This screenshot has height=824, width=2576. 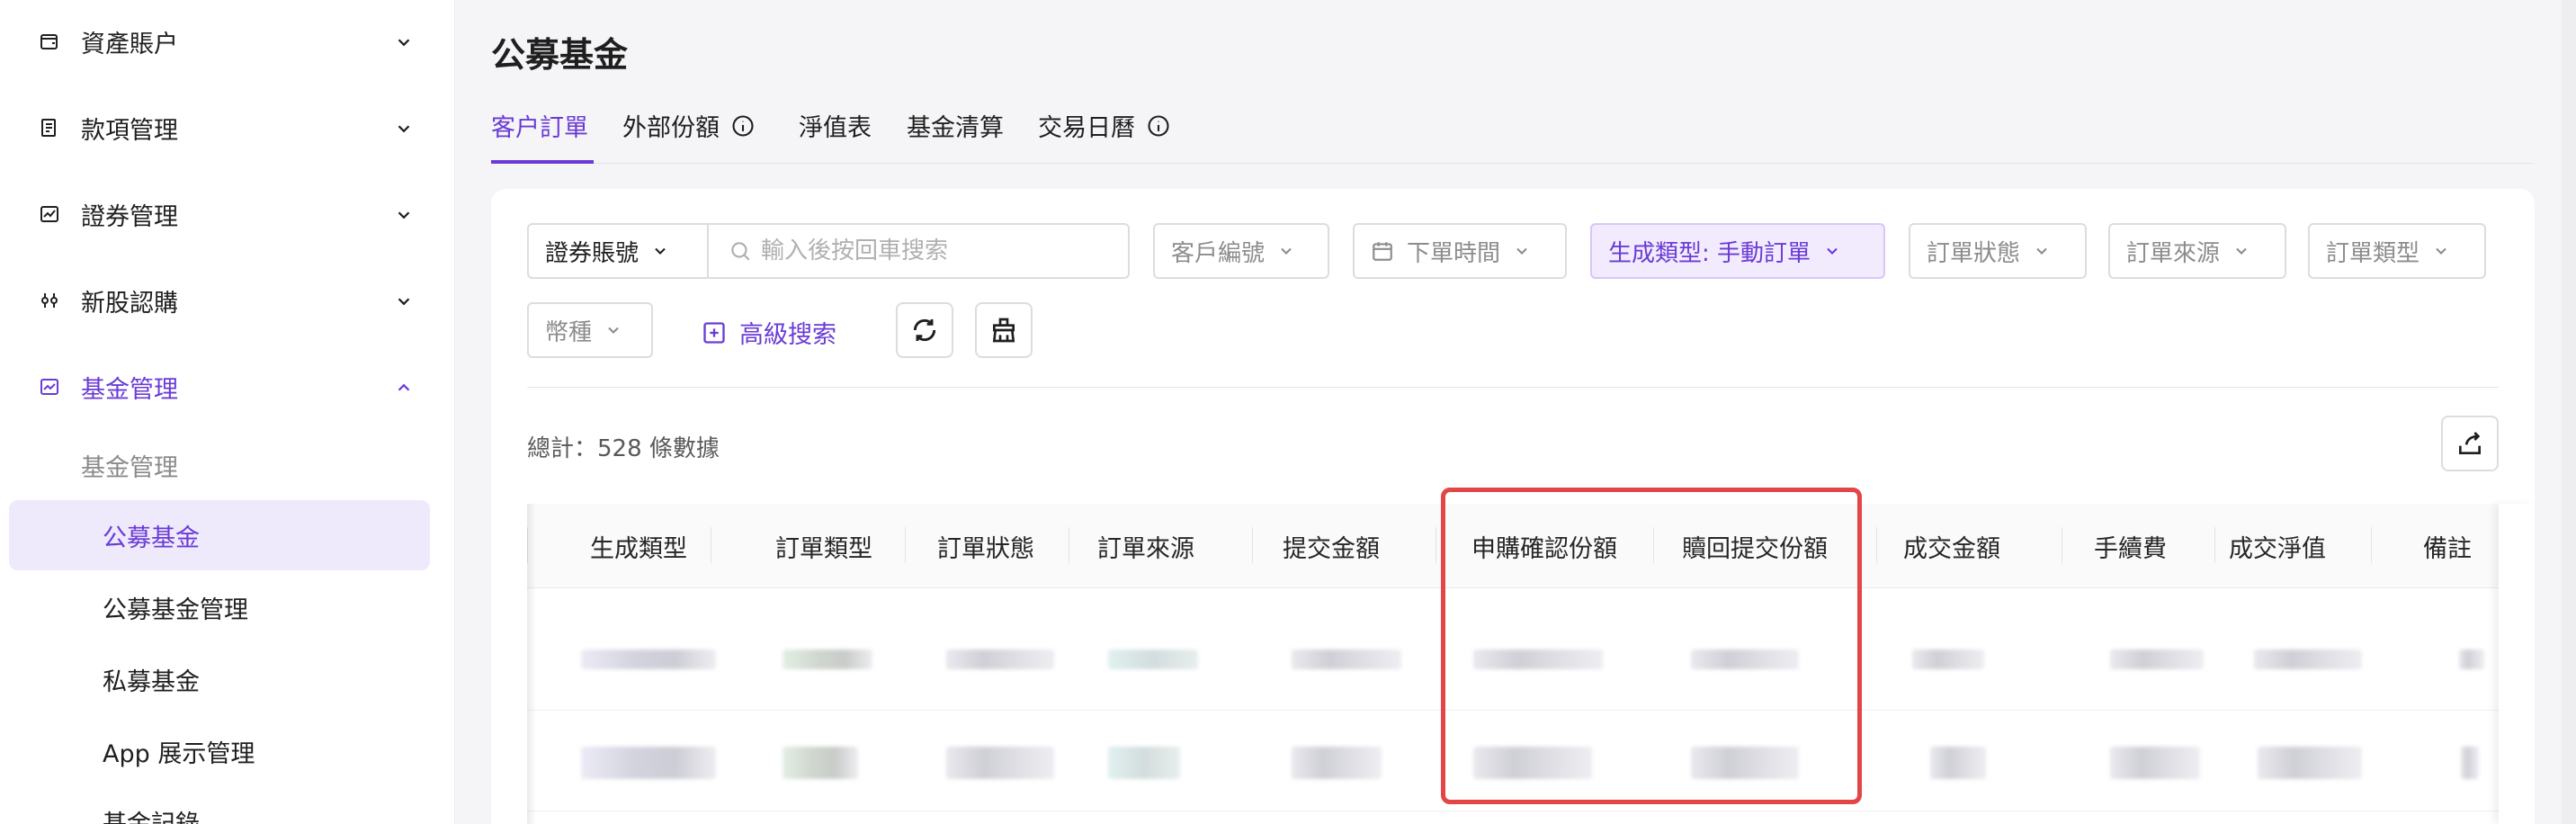 I want to click on menu-label: 基金管理, so click(x=129, y=389).